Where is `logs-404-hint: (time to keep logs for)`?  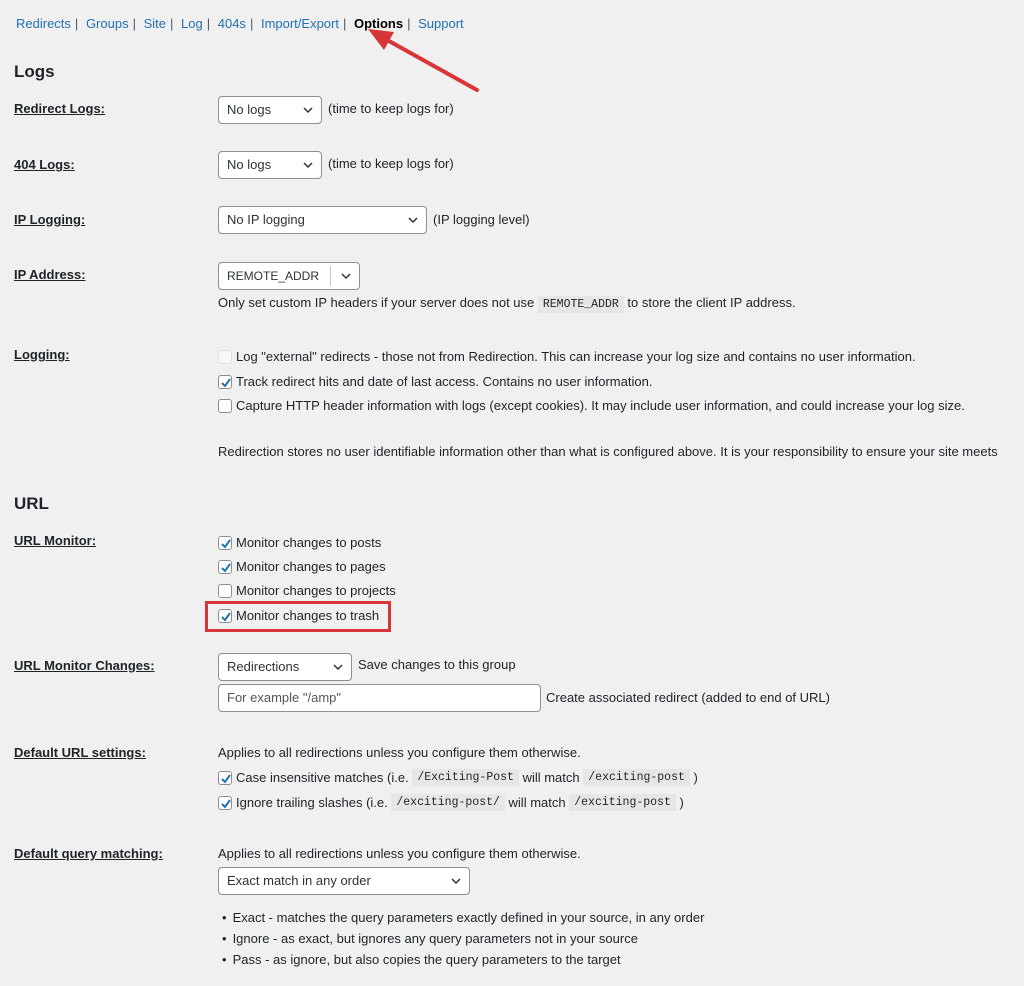
logs-404-hint: (time to keep logs for) is located at coordinates (391, 163).